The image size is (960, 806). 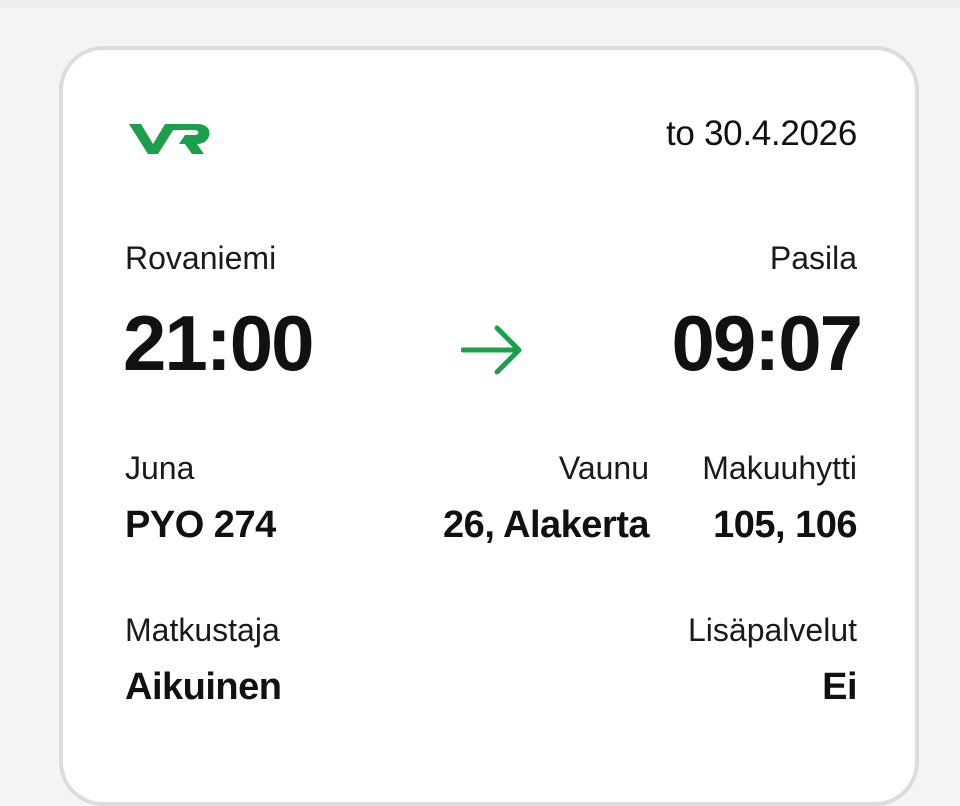 What do you see at coordinates (603, 468) in the screenshot?
I see `carriage-label: Vaunu` at bounding box center [603, 468].